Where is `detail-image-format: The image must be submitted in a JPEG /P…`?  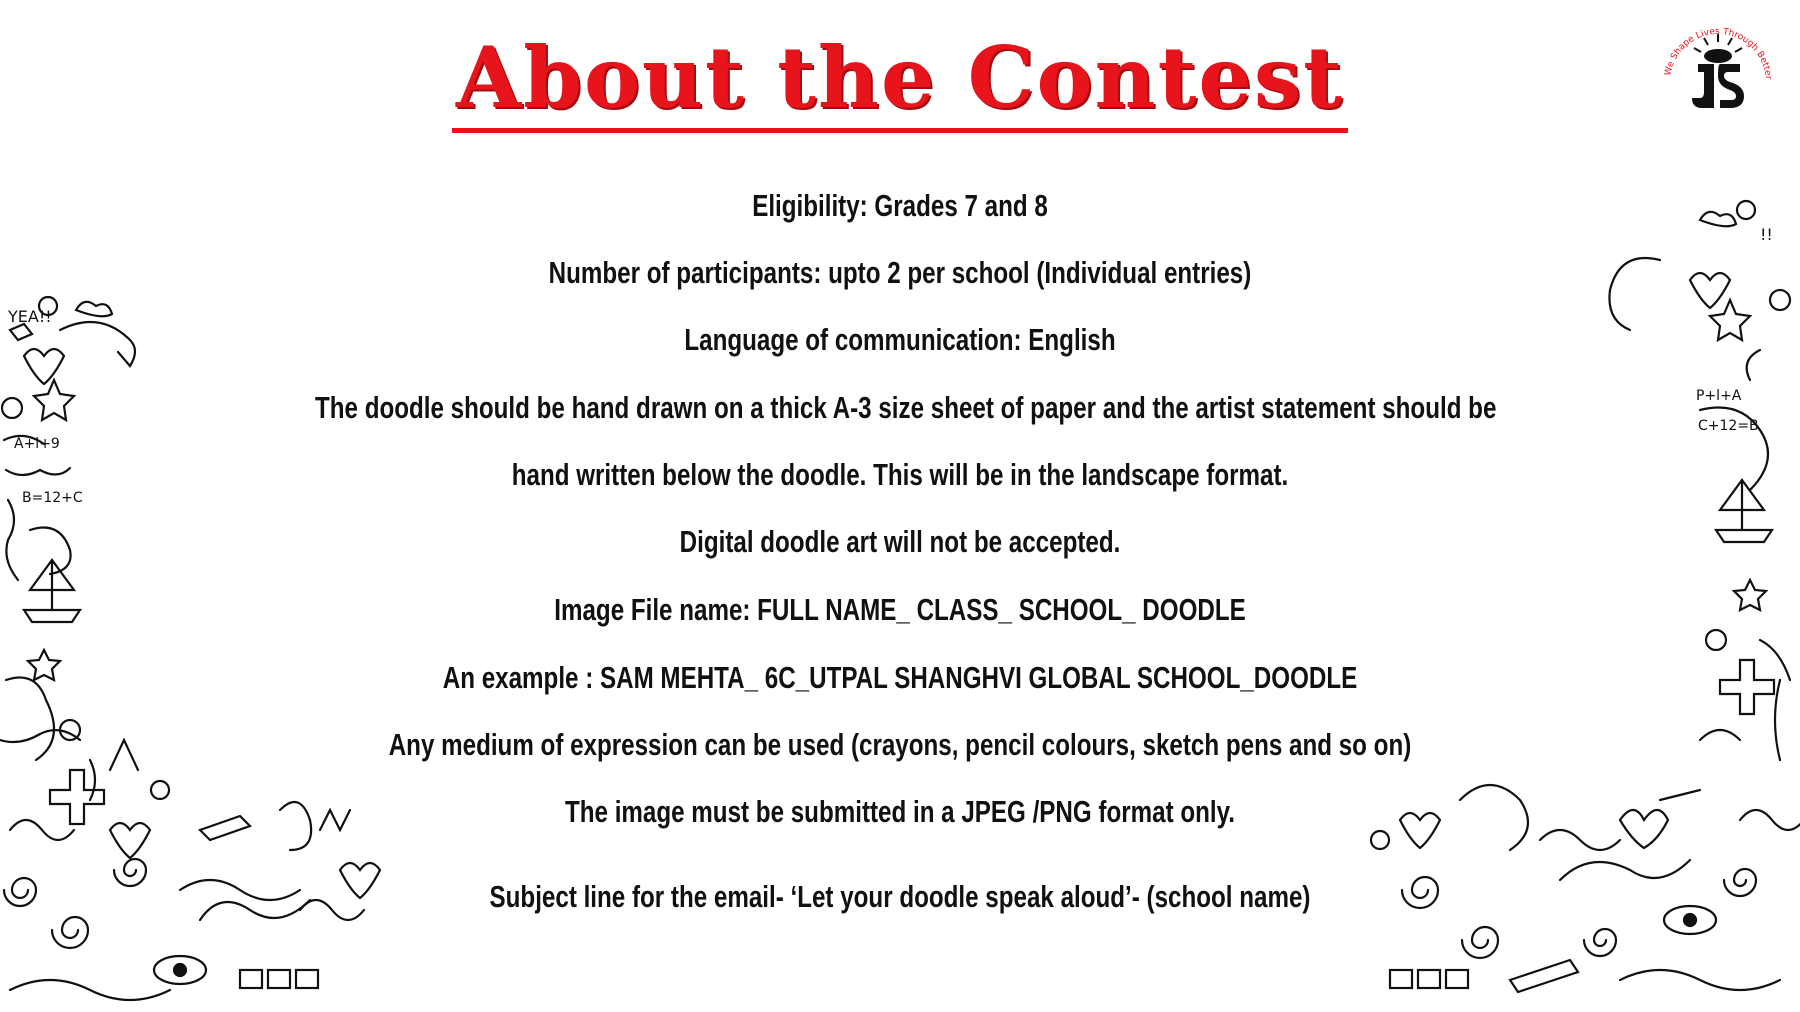 detail-image-format: The image must be submitted in a JPEG /P… is located at coordinates (900, 811).